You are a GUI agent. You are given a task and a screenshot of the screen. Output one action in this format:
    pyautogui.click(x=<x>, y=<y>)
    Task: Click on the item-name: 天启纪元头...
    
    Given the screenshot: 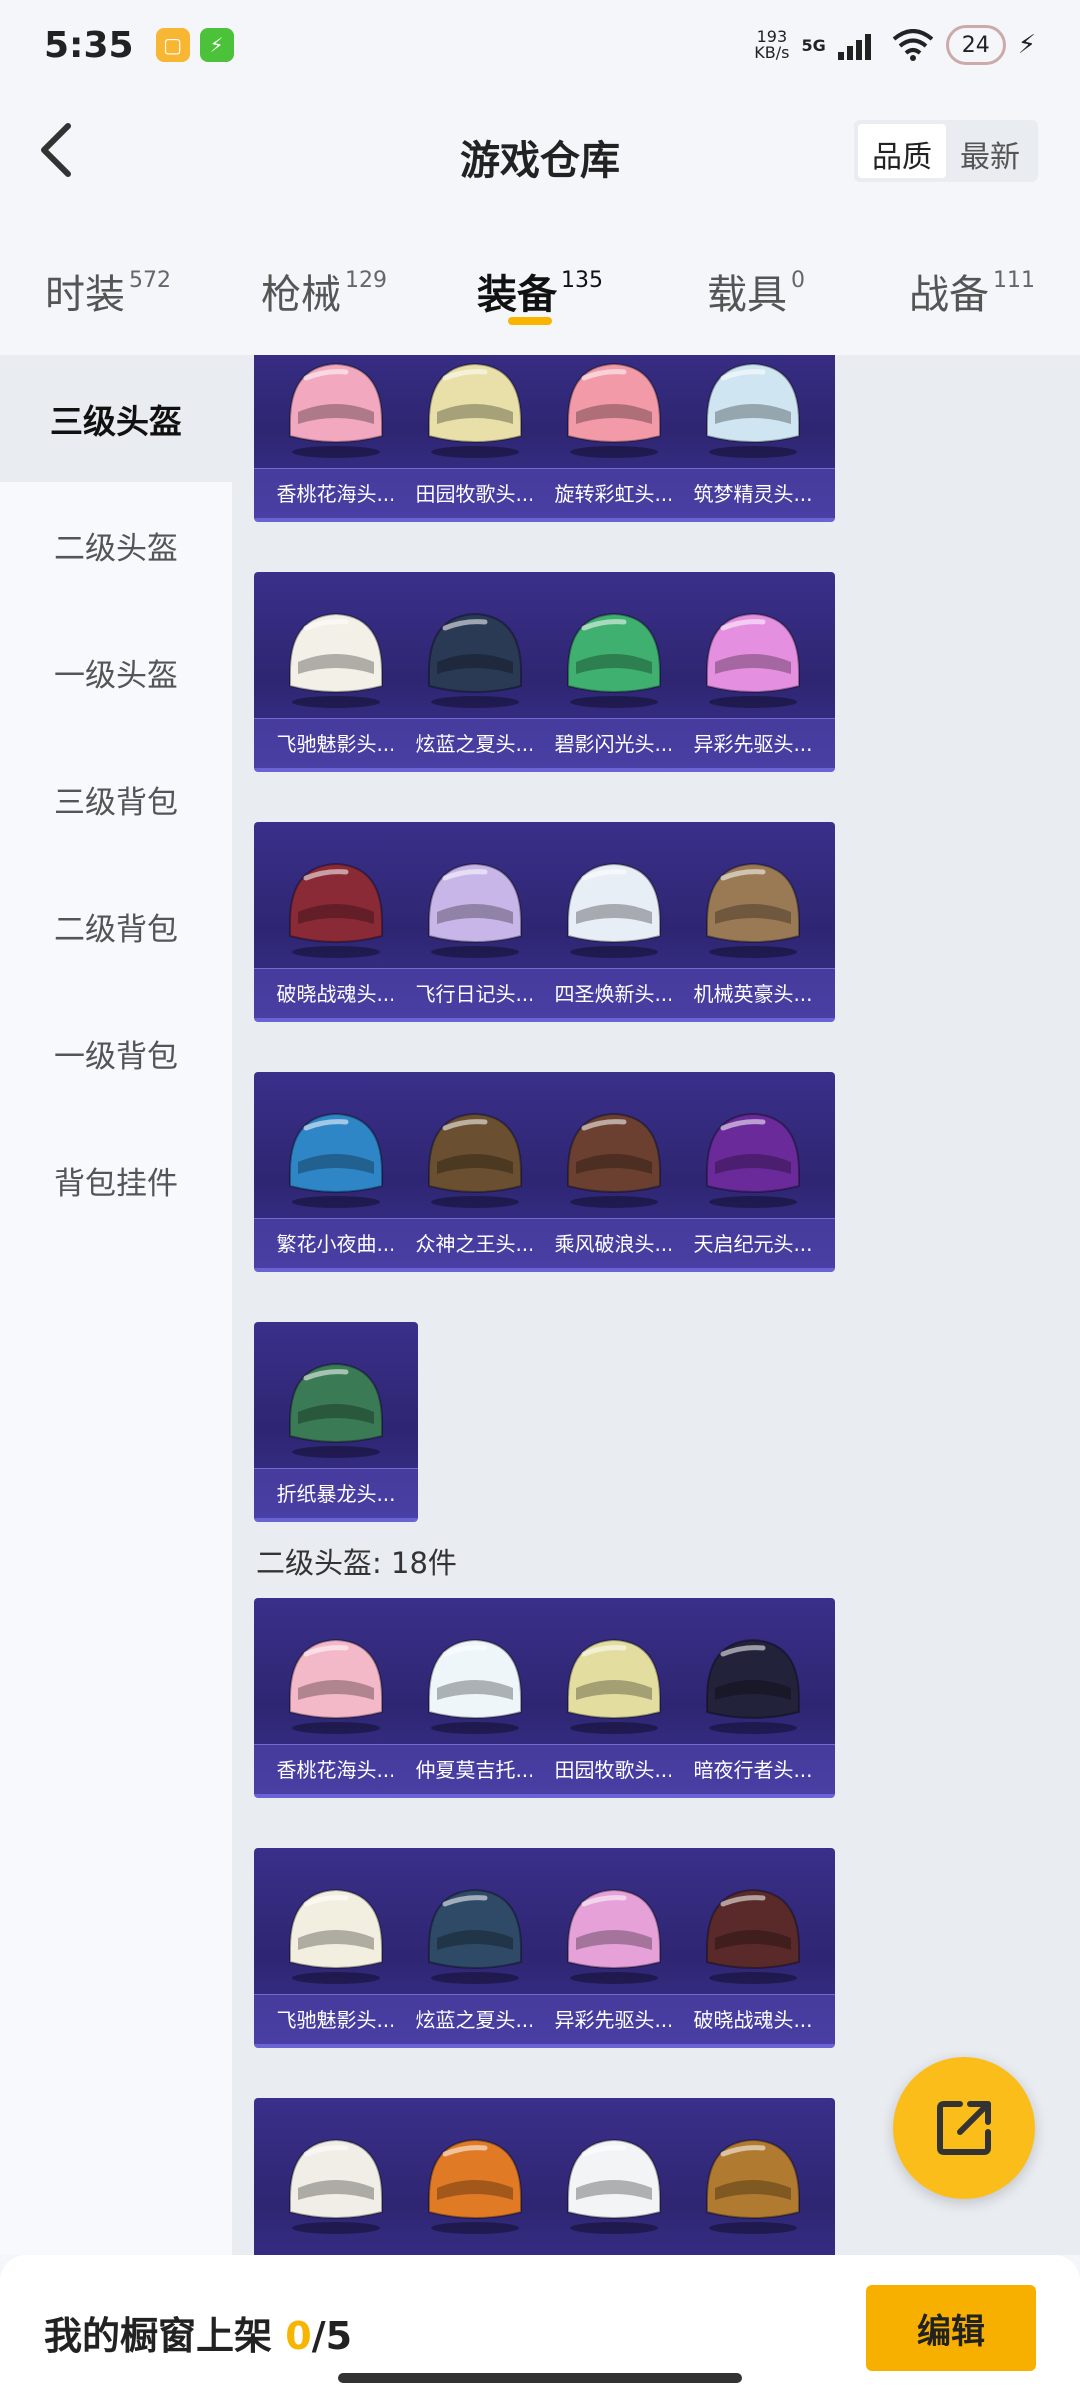 What is the action you would take?
    pyautogui.click(x=753, y=1243)
    